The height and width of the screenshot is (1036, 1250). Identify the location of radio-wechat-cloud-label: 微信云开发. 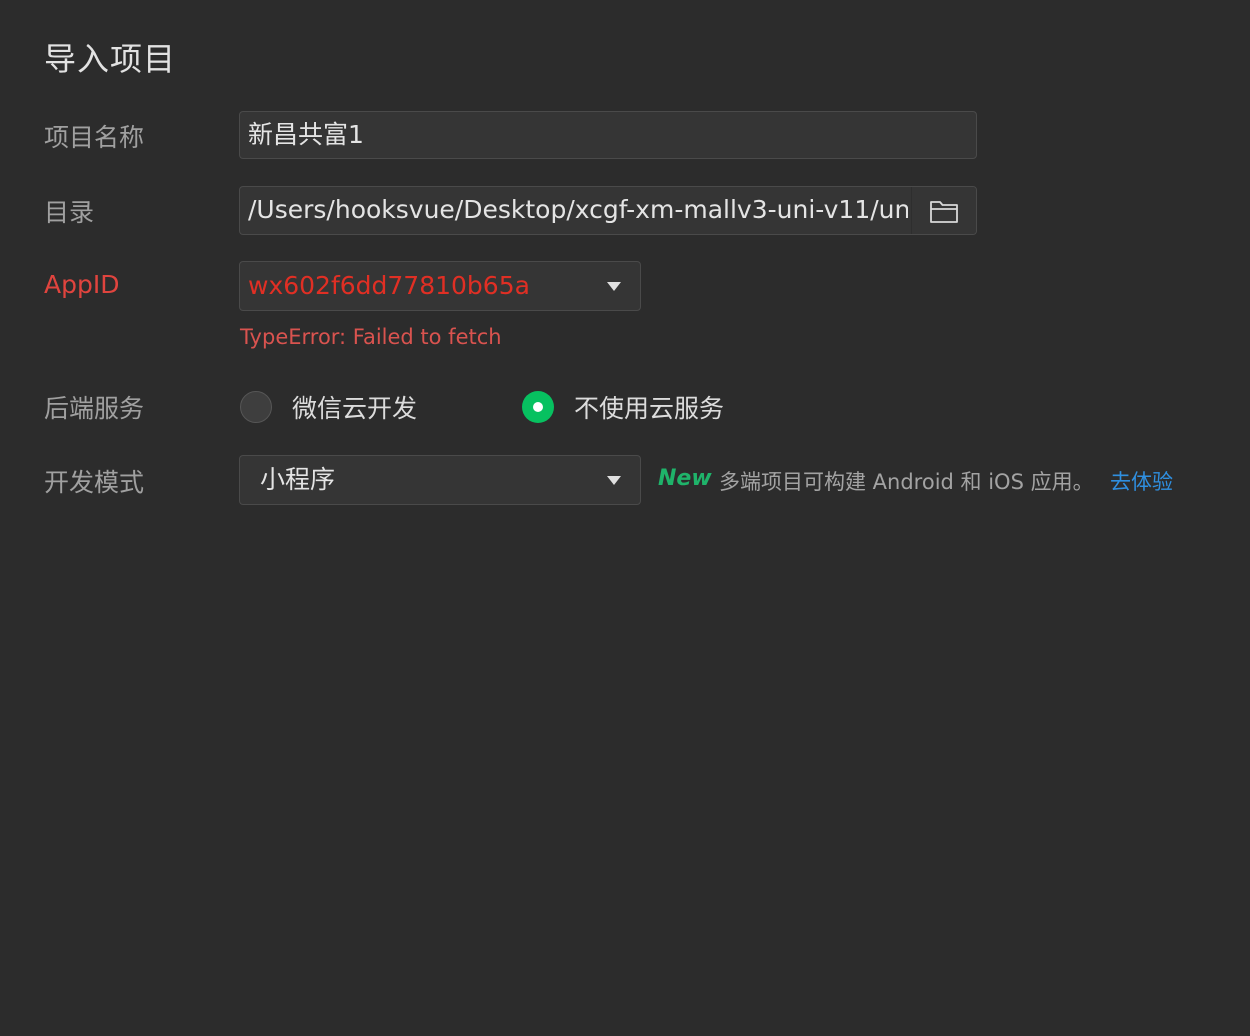
(354, 407).